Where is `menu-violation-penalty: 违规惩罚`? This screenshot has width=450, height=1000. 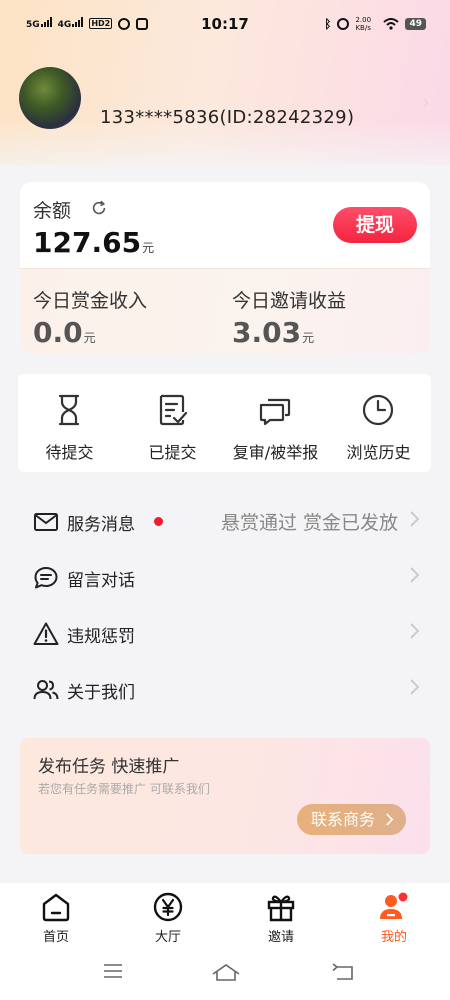 menu-violation-penalty: 违规惩罚 is located at coordinates (225, 634).